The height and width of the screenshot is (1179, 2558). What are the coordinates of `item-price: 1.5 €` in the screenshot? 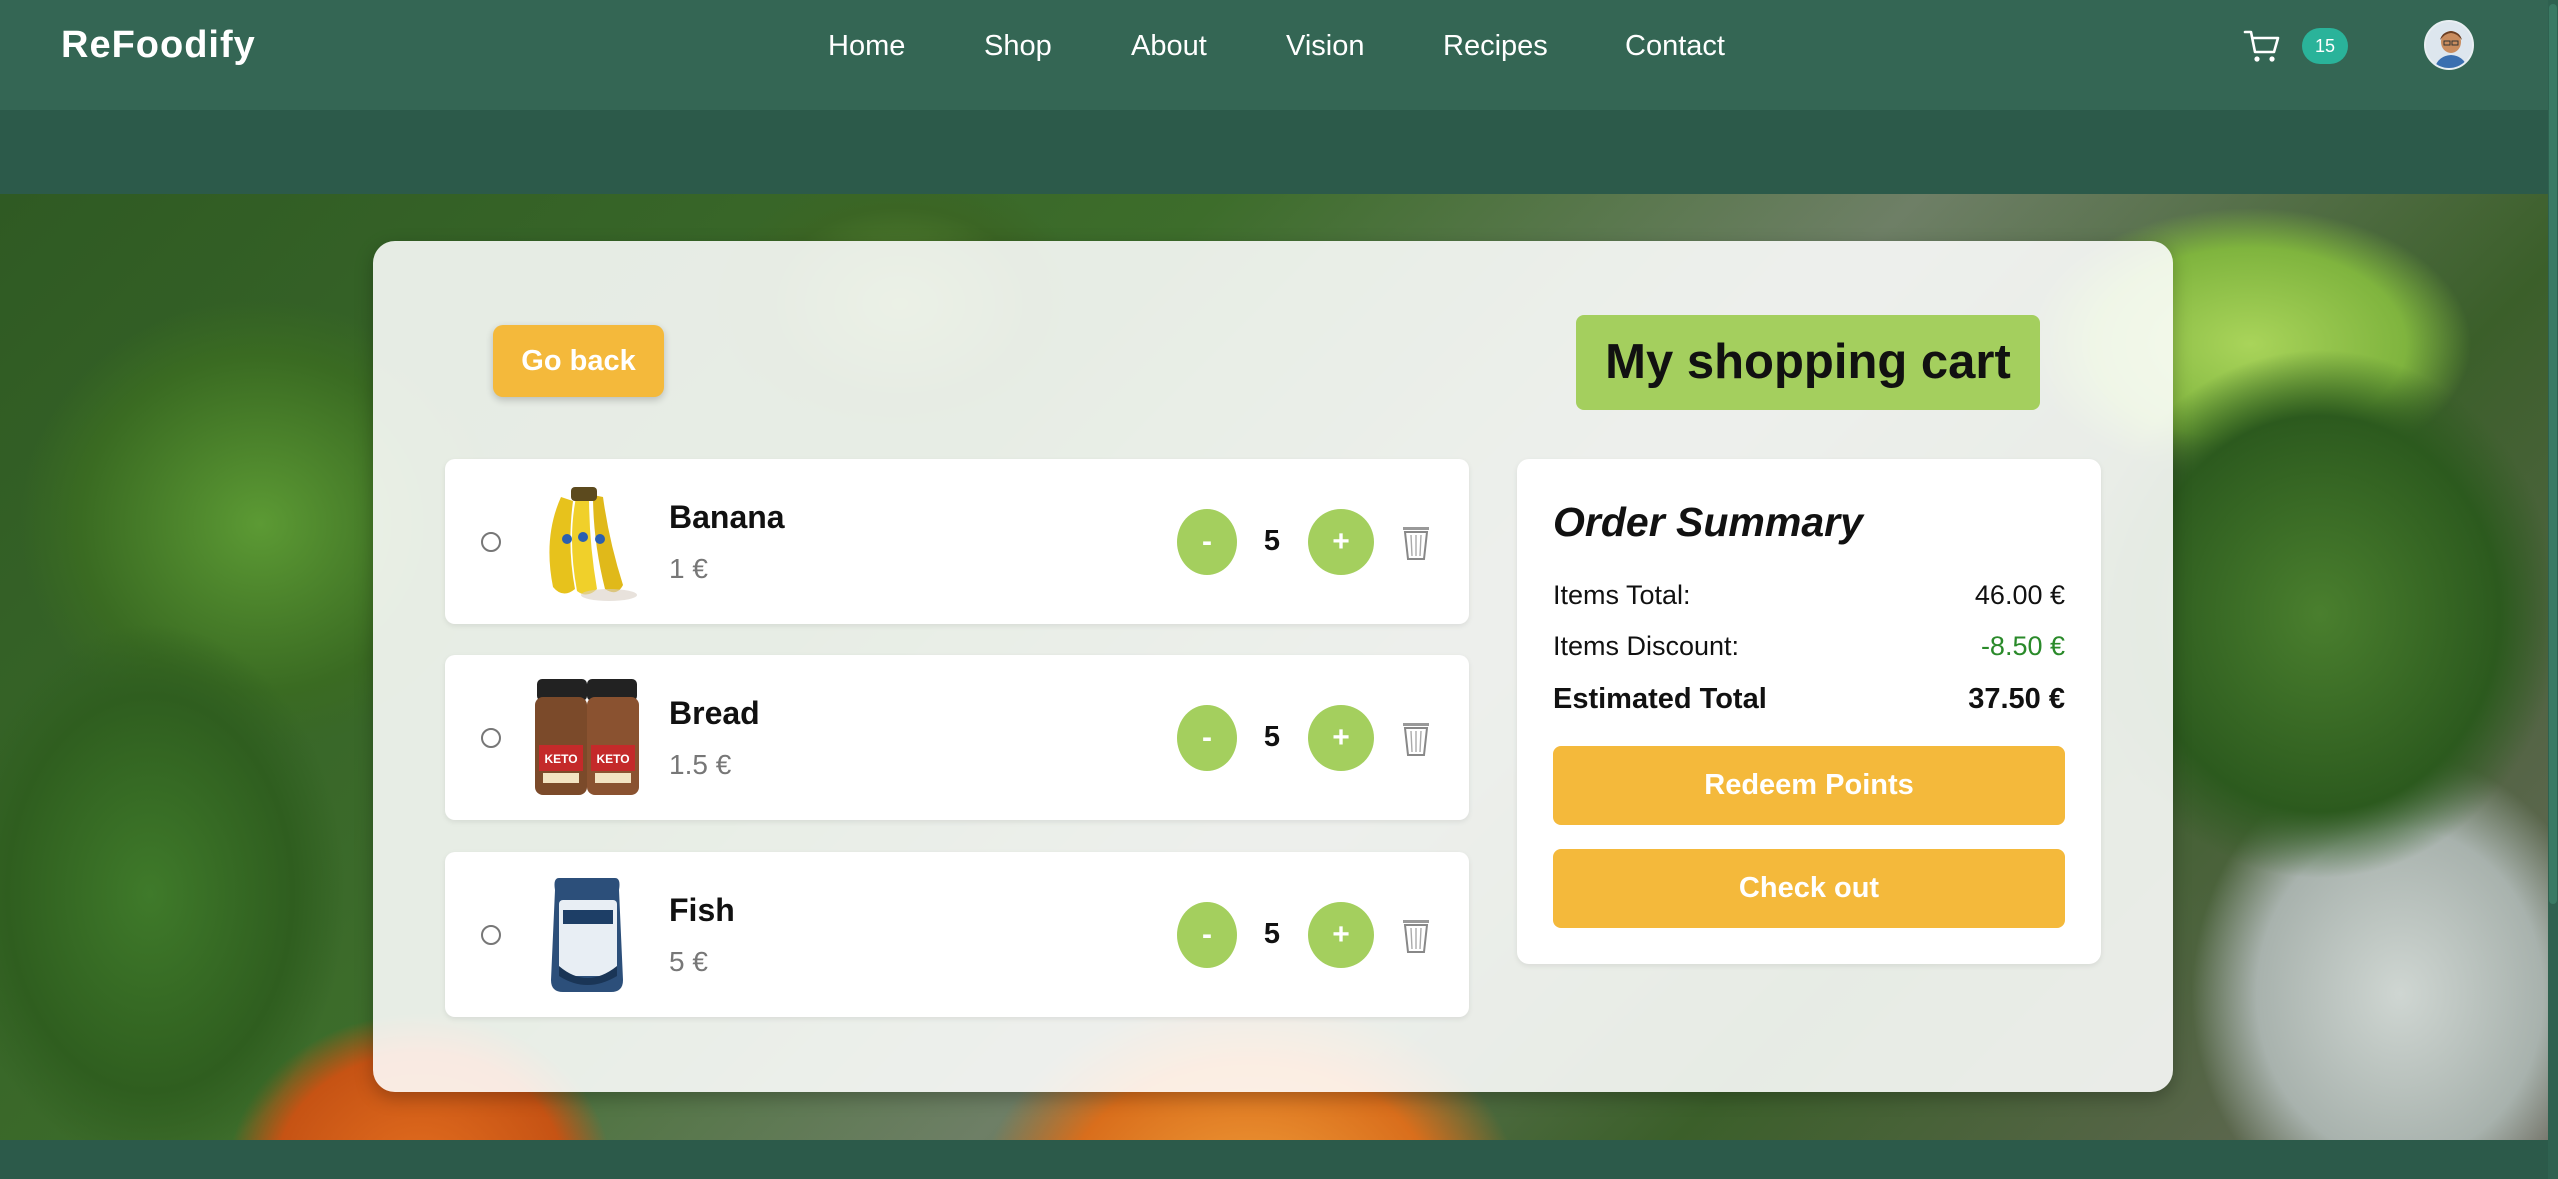 It's located at (700, 764).